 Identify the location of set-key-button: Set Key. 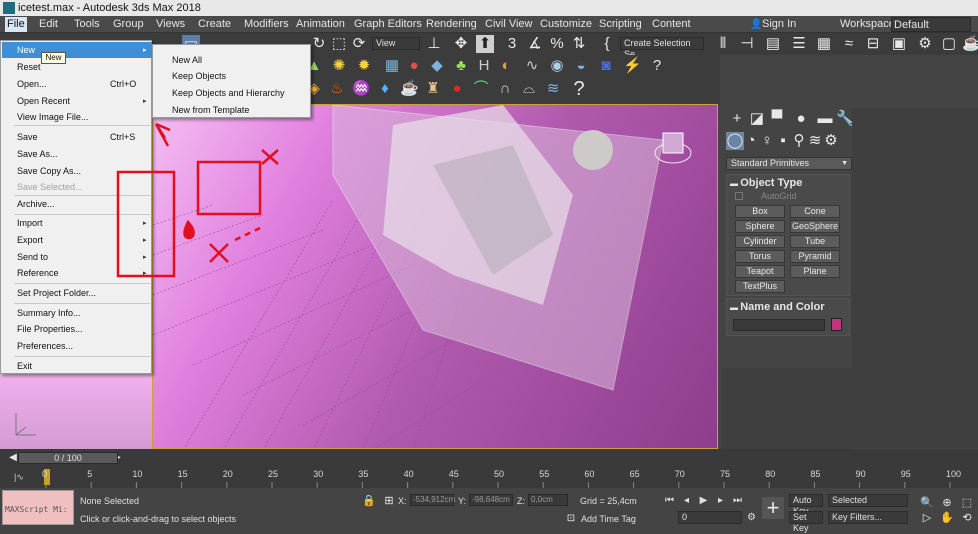
(806, 522).